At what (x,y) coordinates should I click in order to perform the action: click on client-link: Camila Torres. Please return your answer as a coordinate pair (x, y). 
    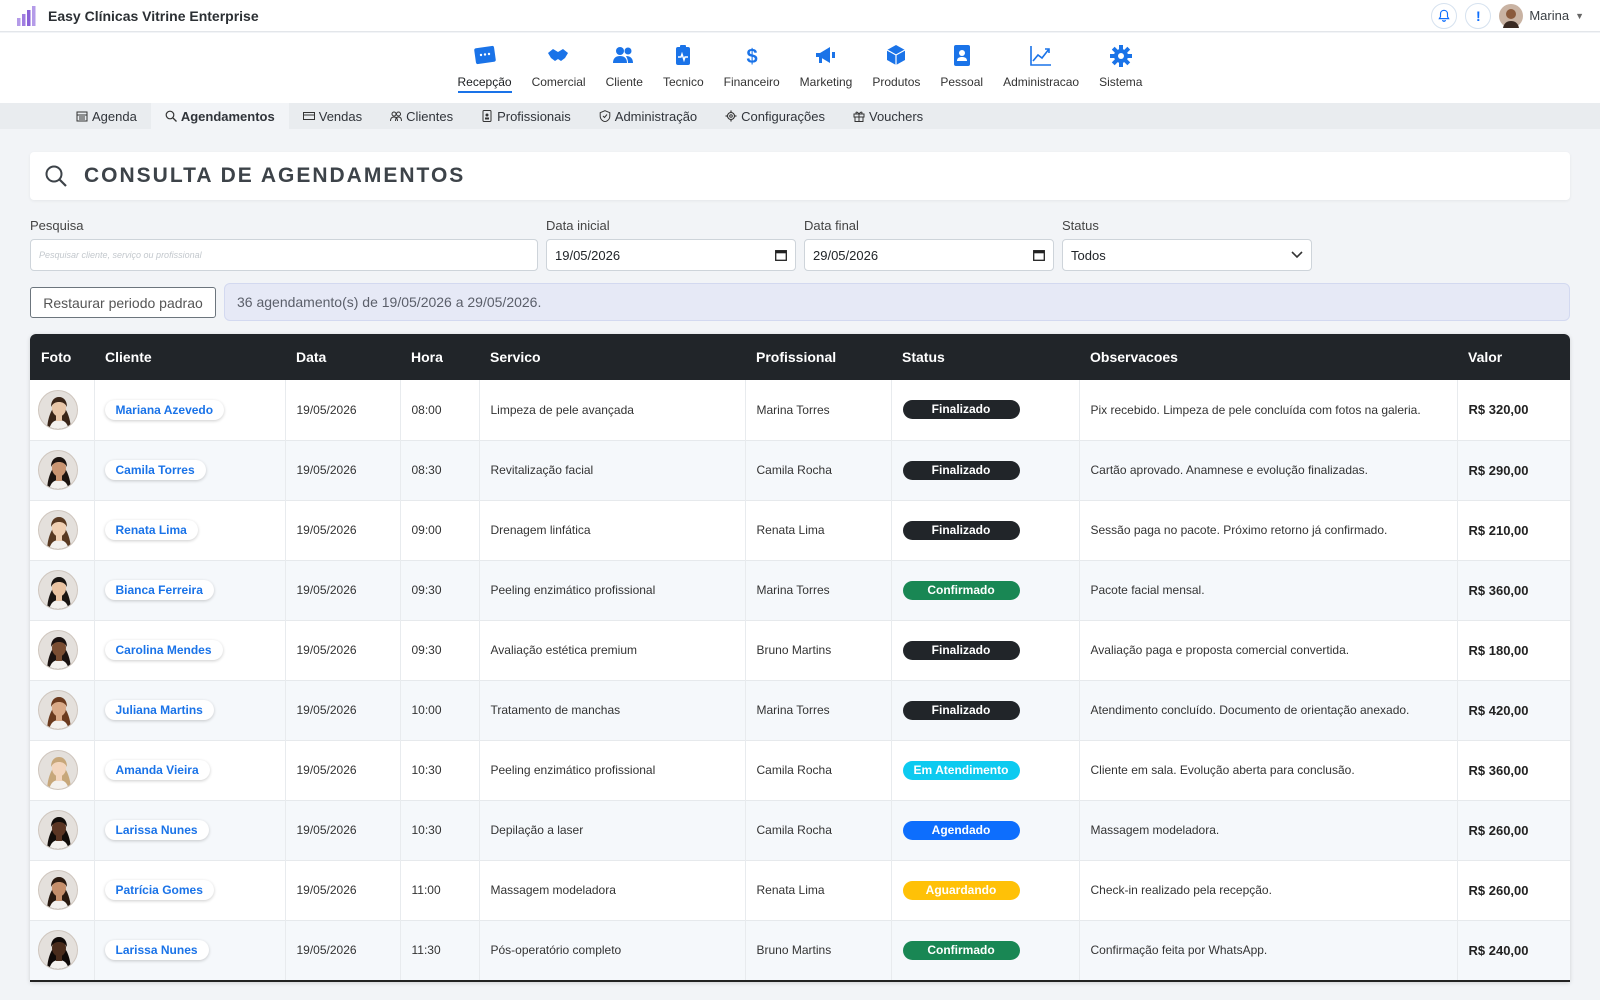
    Looking at the image, I should click on (155, 470).